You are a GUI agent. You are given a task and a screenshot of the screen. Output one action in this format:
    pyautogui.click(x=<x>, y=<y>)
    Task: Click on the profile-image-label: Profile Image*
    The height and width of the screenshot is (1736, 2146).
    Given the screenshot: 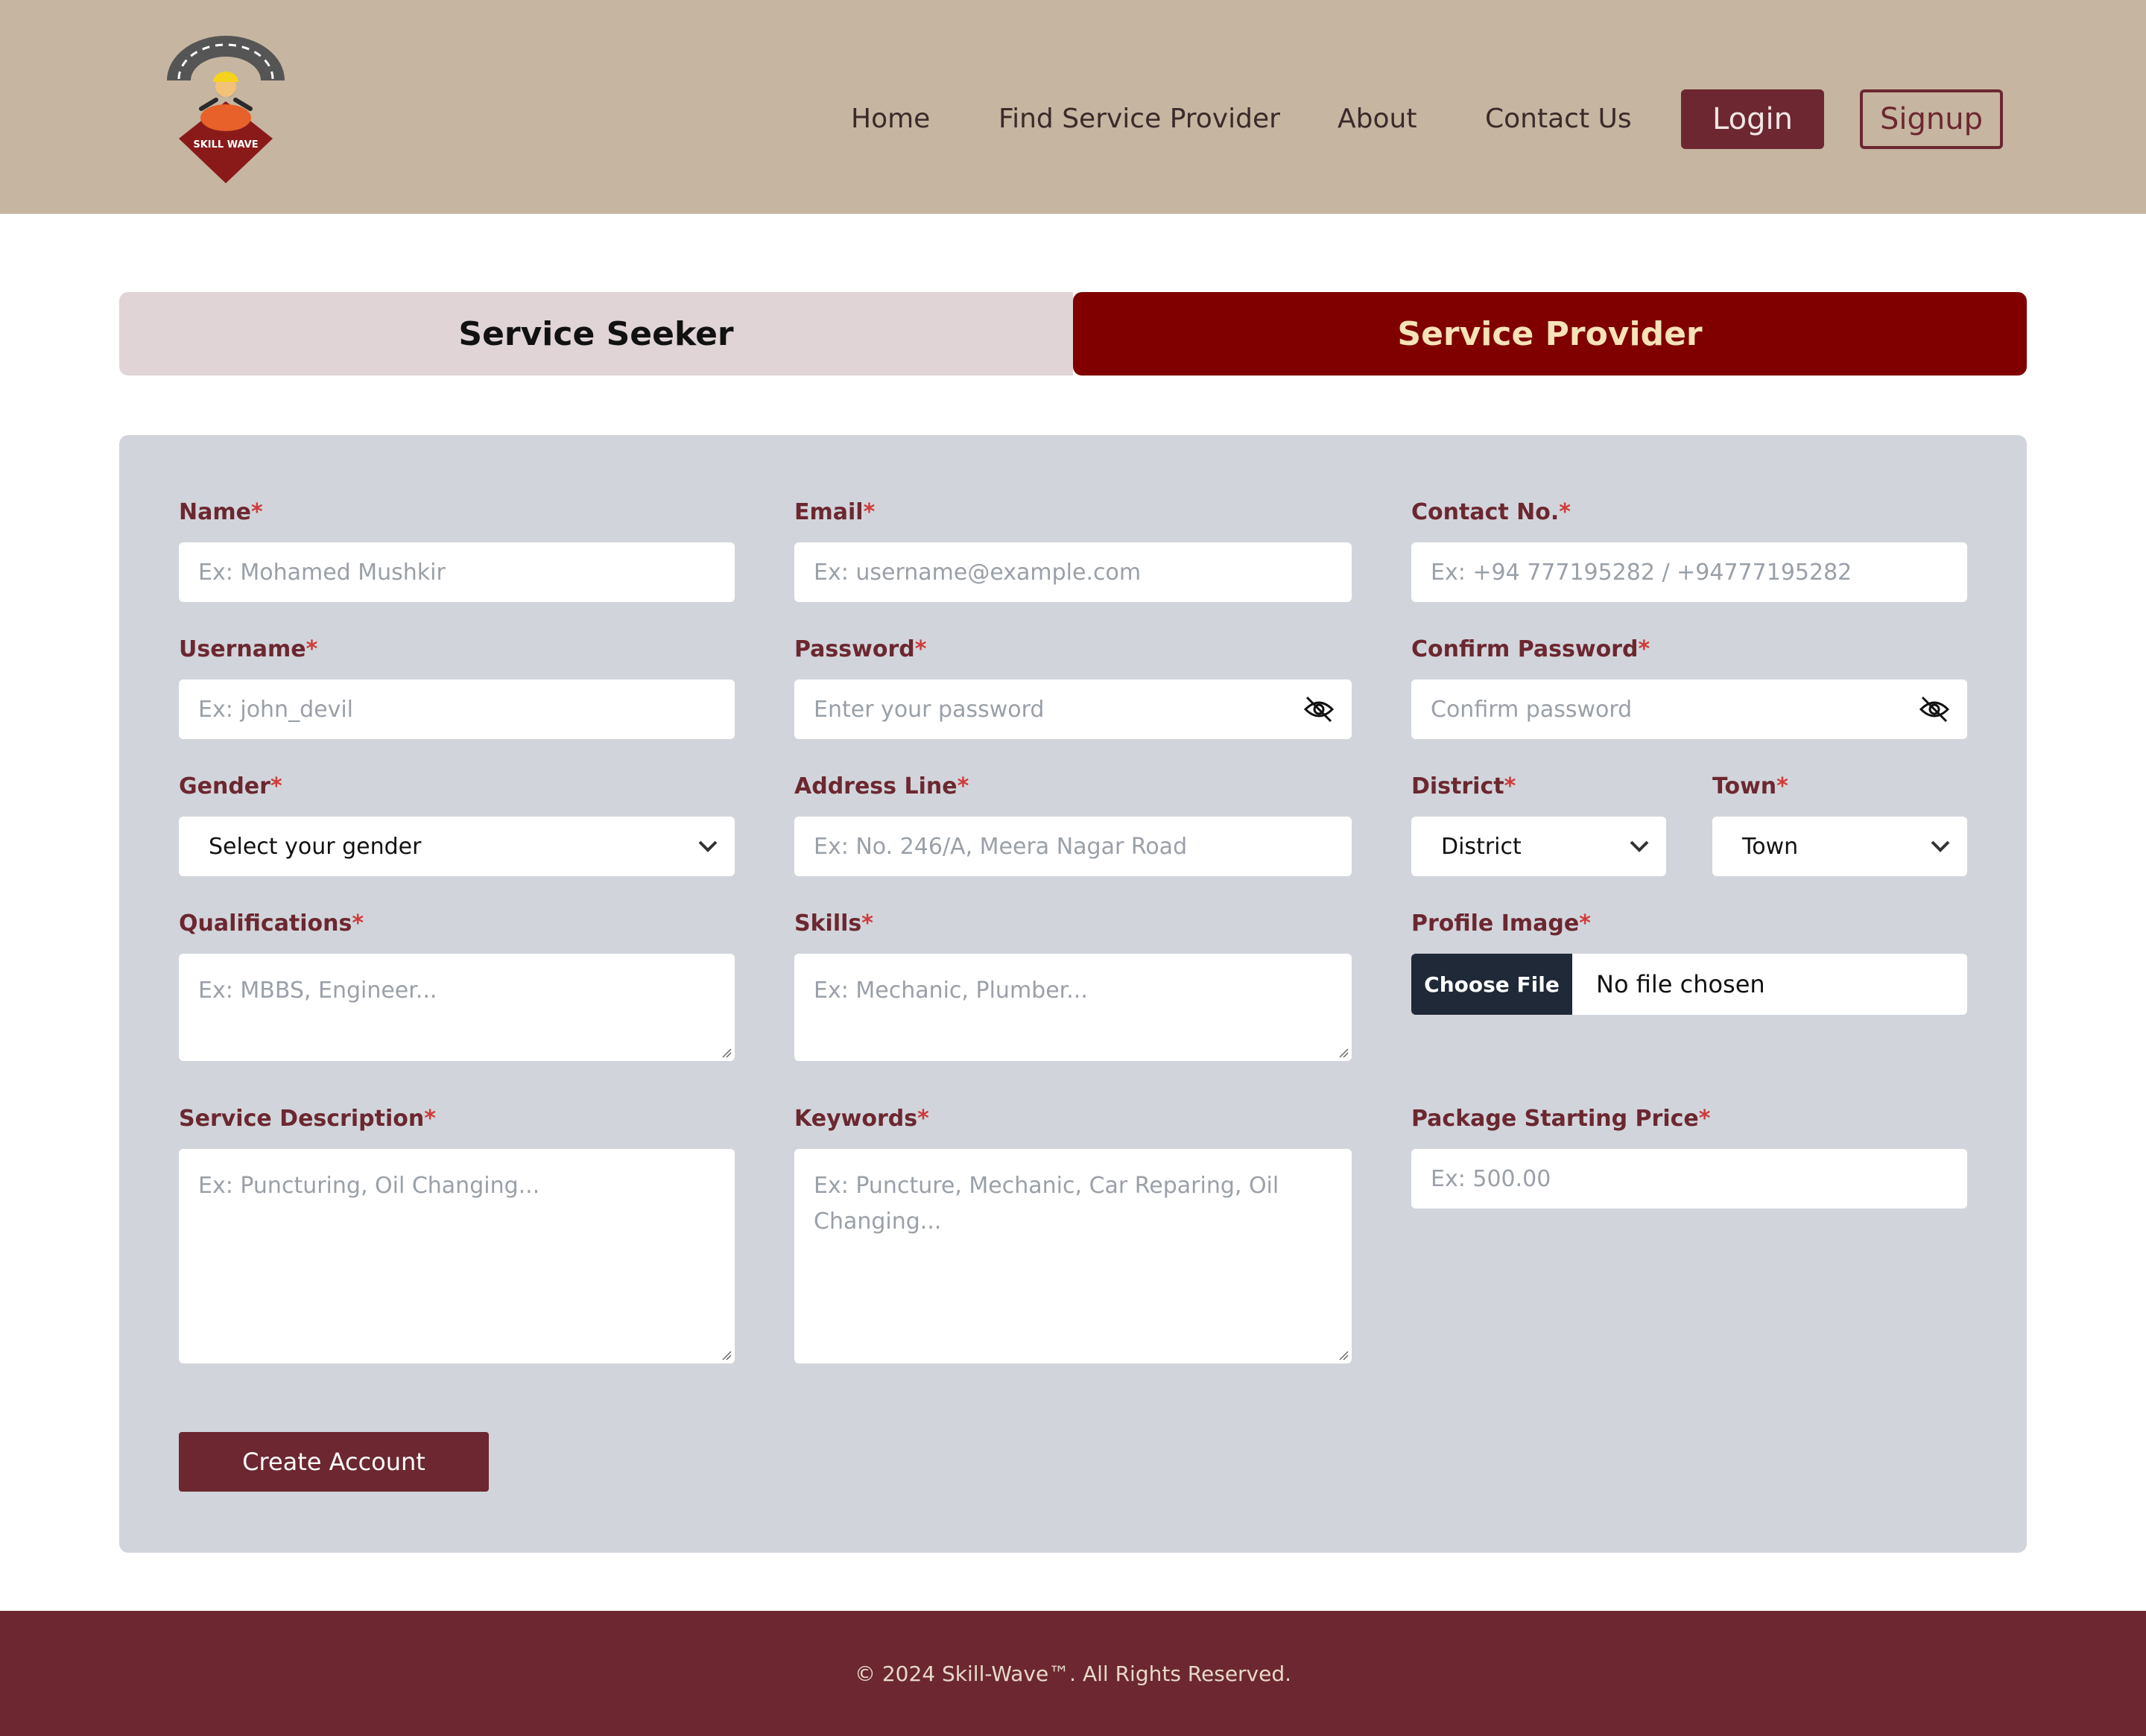 What is the action you would take?
    pyautogui.click(x=1501, y=923)
    